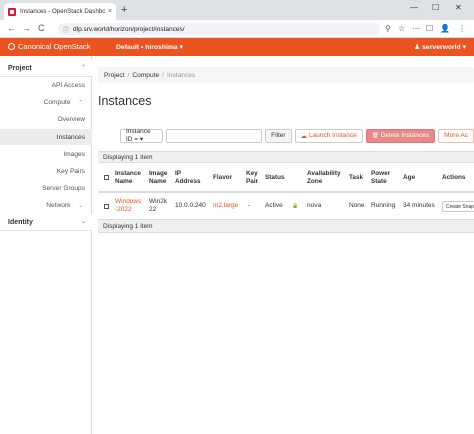 Image resolution: width=474 pixels, height=434 pixels. I want to click on sidebar-section-label: Identity, so click(20, 222).